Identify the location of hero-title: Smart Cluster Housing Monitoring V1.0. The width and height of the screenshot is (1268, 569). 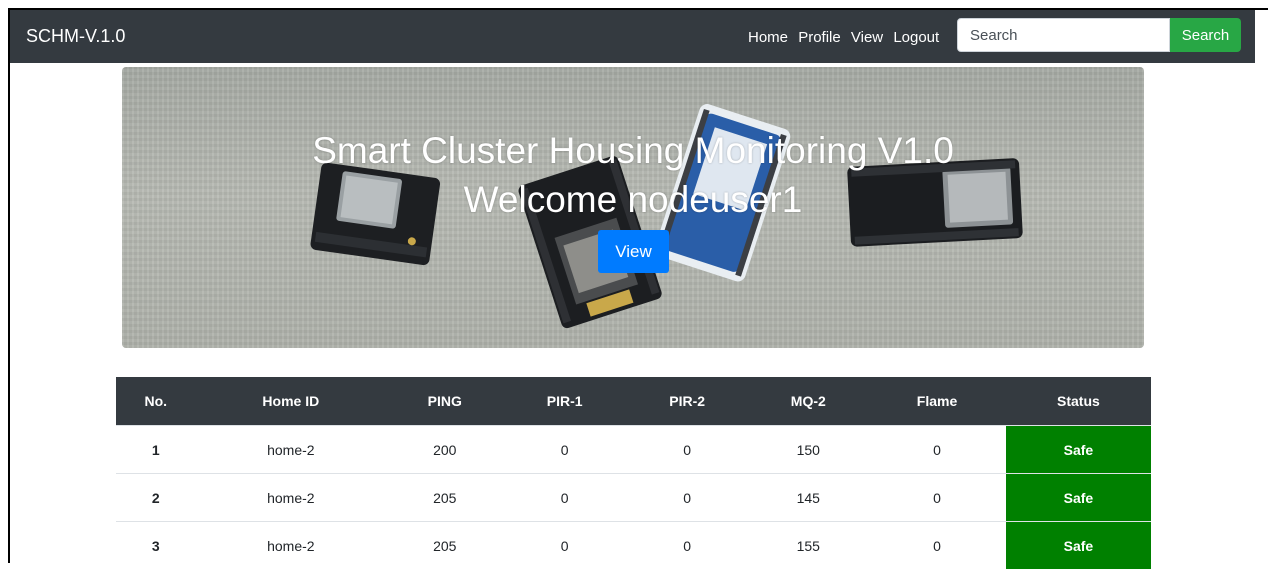
(633, 151).